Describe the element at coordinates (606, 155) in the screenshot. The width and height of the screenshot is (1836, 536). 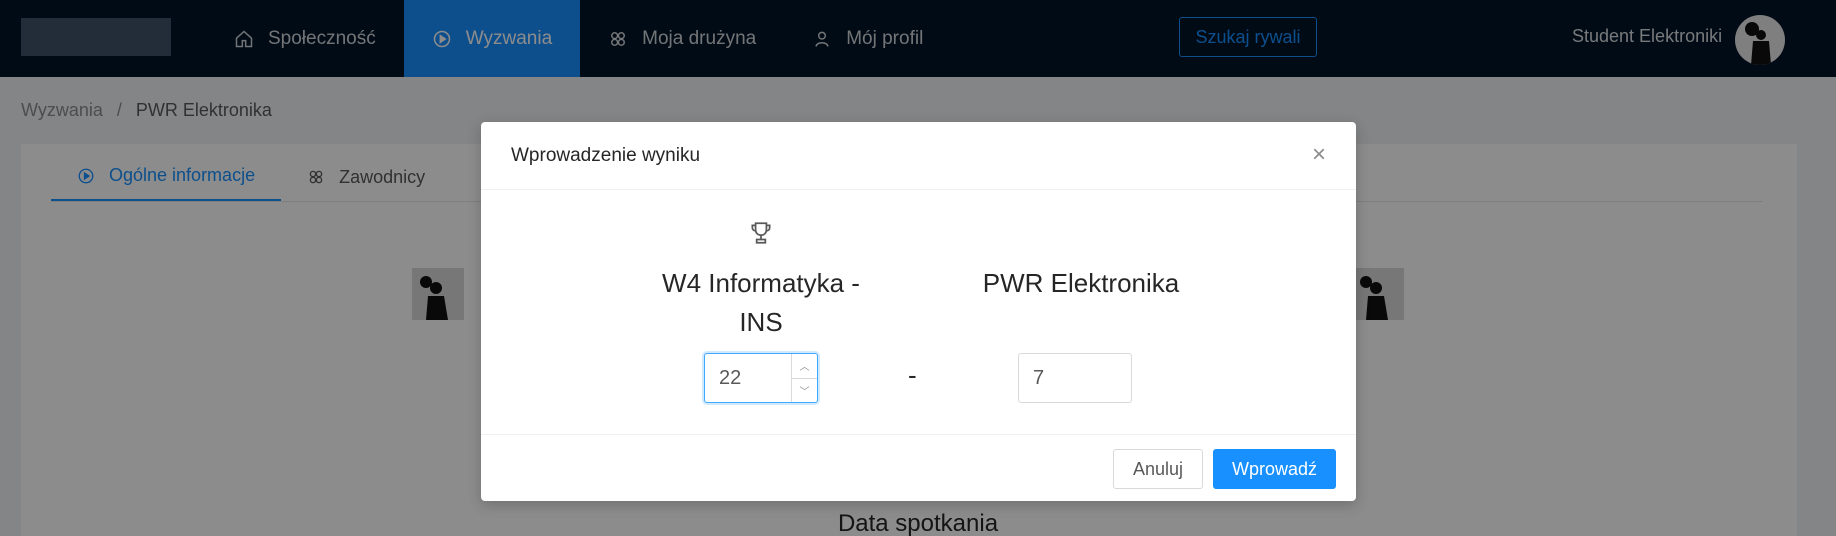
I see `modal-title: Wprowadzenie wyniku` at that location.